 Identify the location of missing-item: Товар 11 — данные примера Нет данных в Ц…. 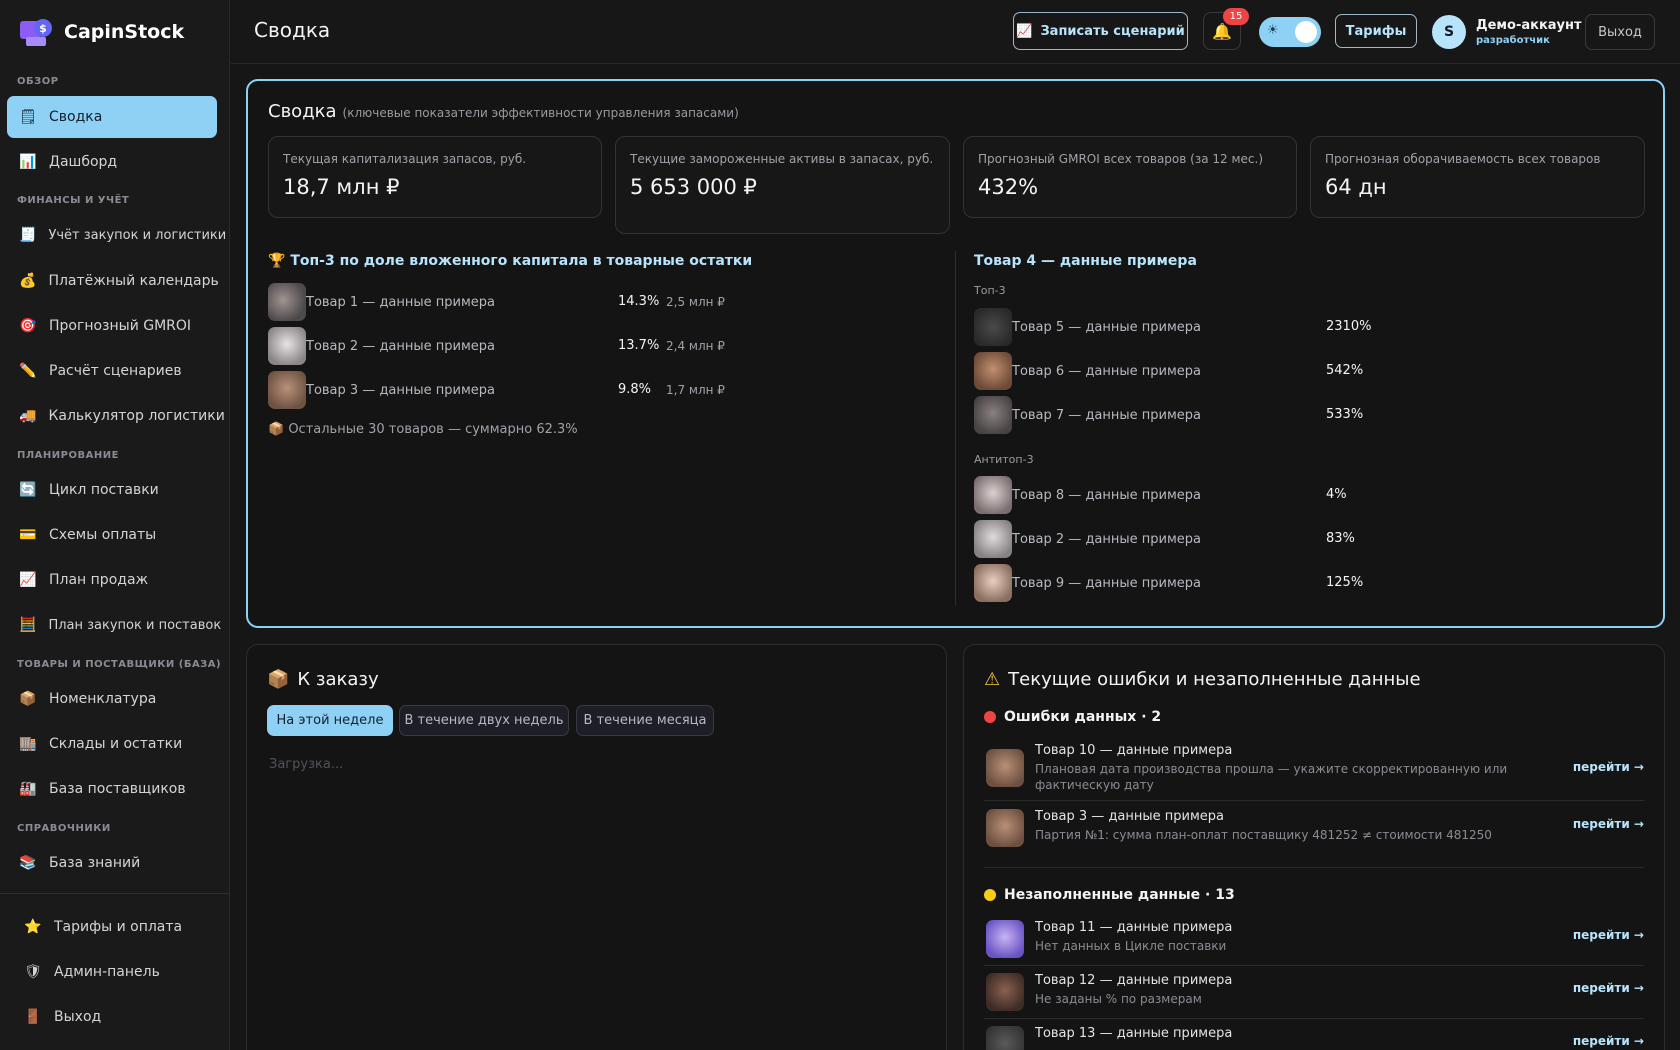
(1314, 942).